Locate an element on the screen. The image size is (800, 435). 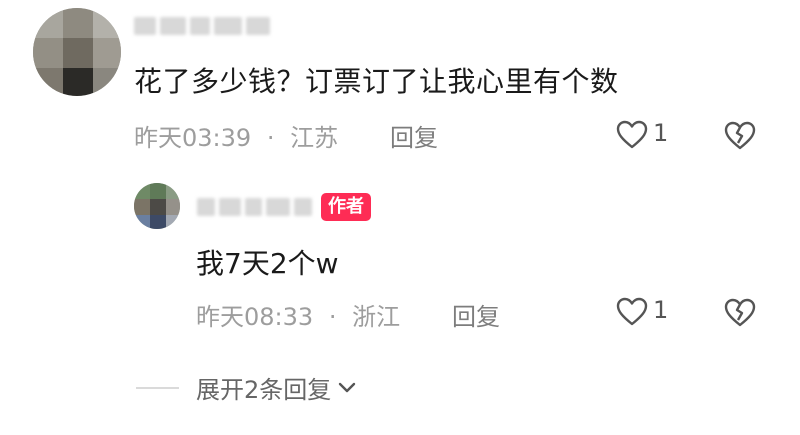
comment-like-count: 1 is located at coordinates (661, 133).